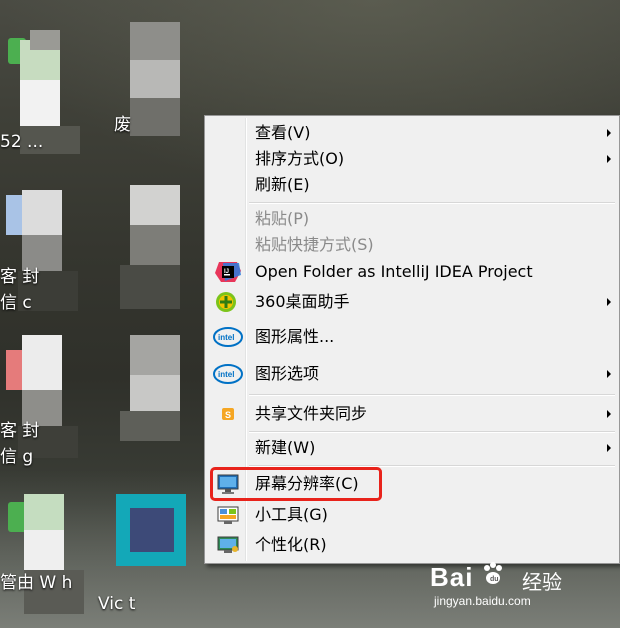 This screenshot has width=620, height=628. Describe the element at coordinates (122, 125) in the screenshot. I see `desktop-icon-label-2: 废` at that location.